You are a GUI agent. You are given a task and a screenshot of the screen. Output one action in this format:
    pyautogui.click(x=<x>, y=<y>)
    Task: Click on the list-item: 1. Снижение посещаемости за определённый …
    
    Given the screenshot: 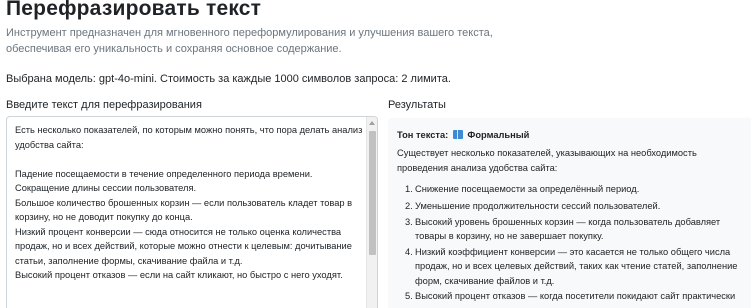 What is the action you would take?
    pyautogui.click(x=522, y=189)
    